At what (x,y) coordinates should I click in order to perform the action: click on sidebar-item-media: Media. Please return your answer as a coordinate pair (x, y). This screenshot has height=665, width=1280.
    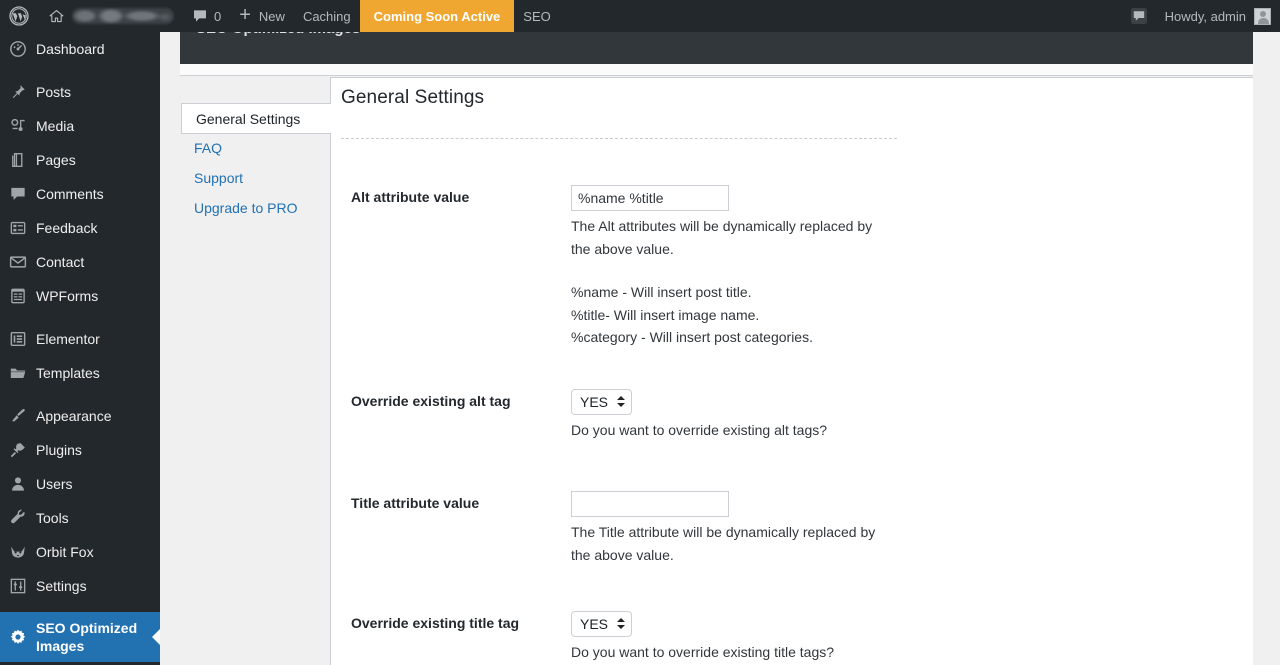
    Looking at the image, I should click on (80, 126).